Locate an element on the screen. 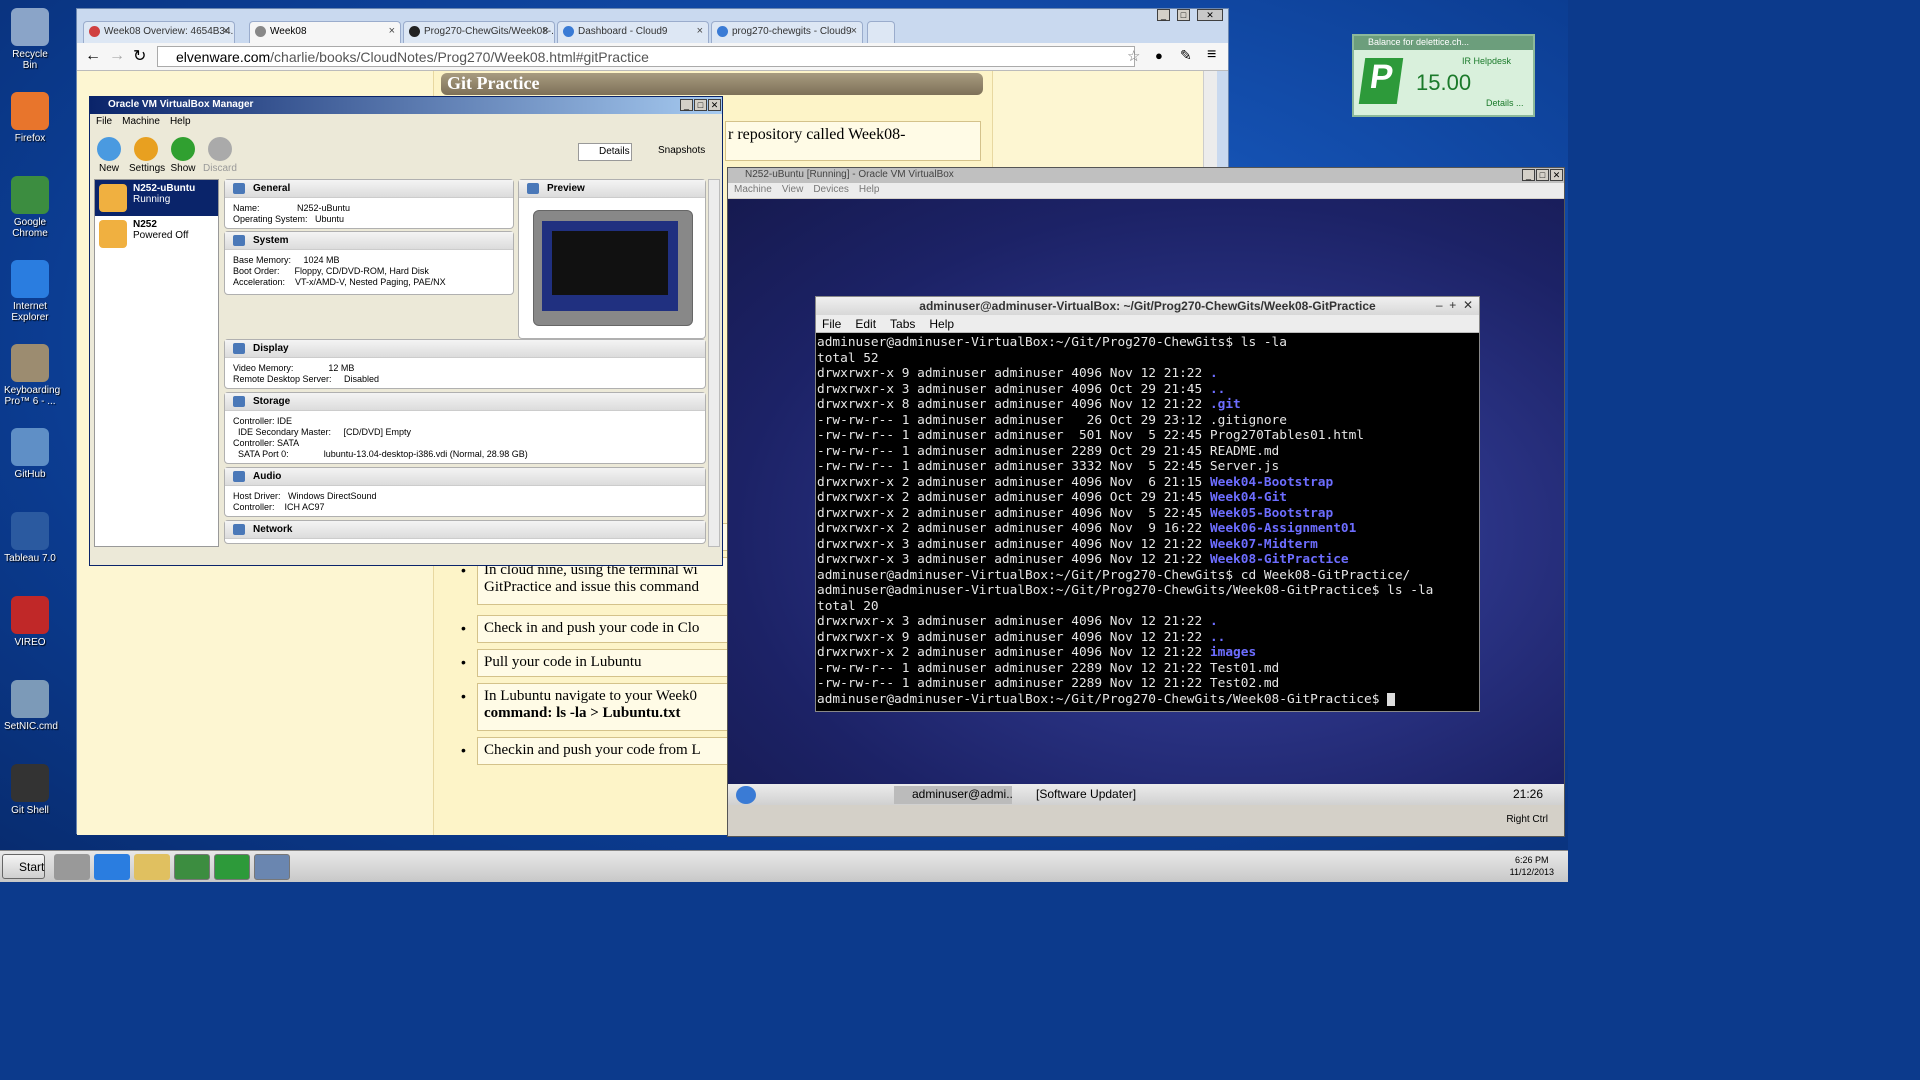  close-button: ✕ is located at coordinates (1210, 15).